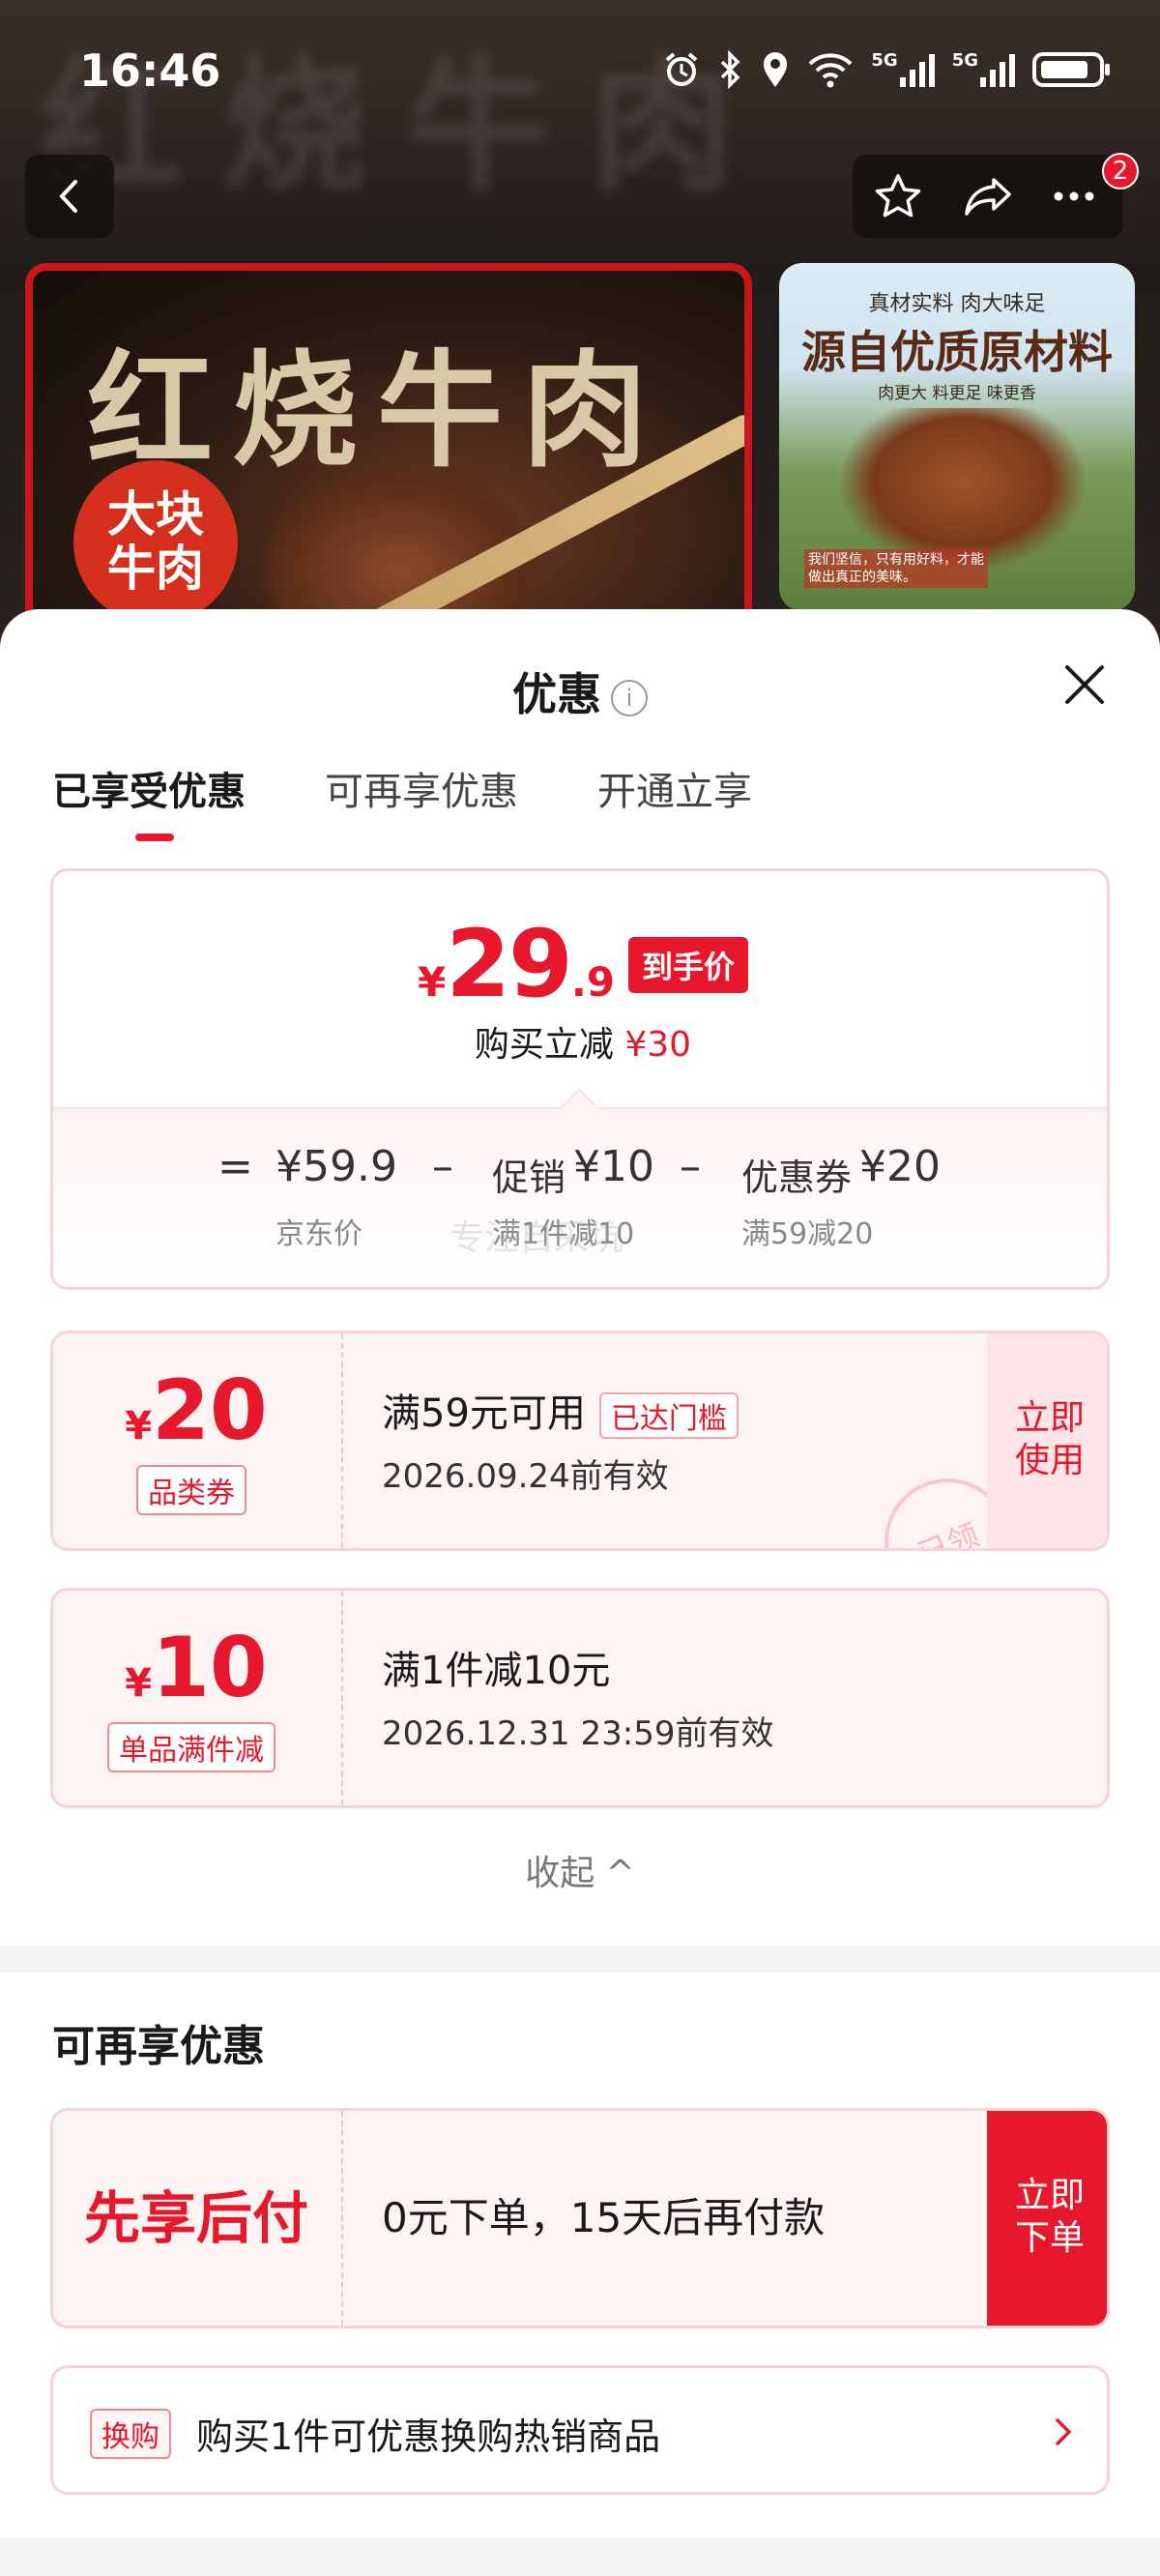  I want to click on chevron-left-icon, so click(68, 196).